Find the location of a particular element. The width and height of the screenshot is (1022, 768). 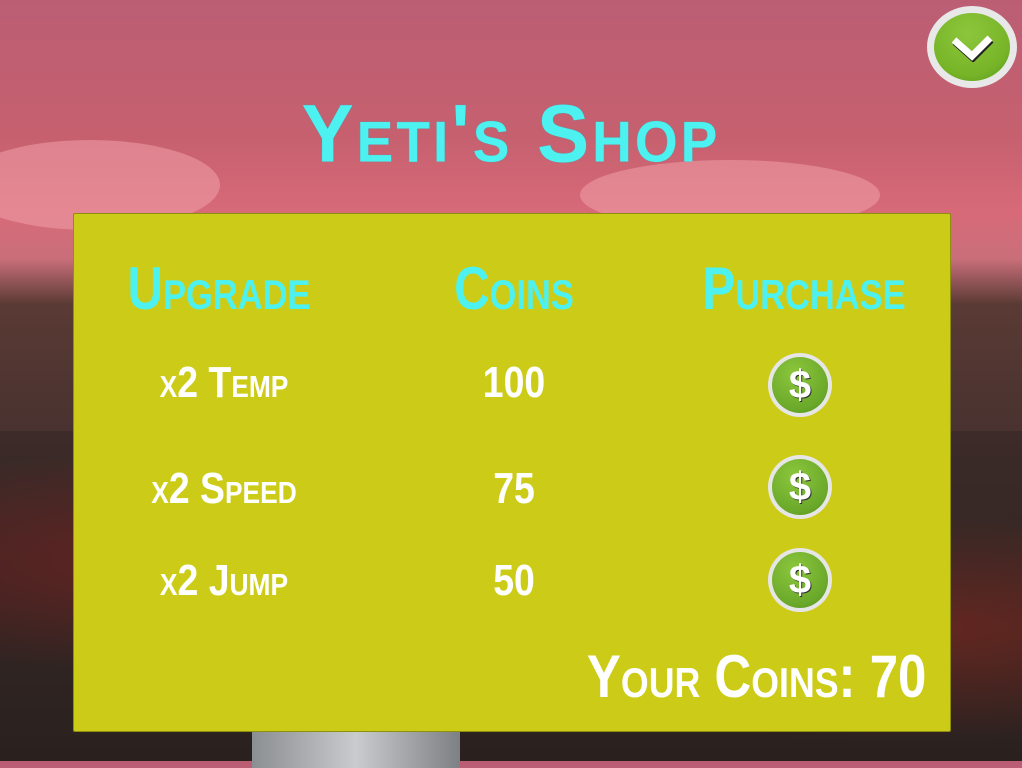

your-coins: Your Coins: 70 is located at coordinates (756, 676).